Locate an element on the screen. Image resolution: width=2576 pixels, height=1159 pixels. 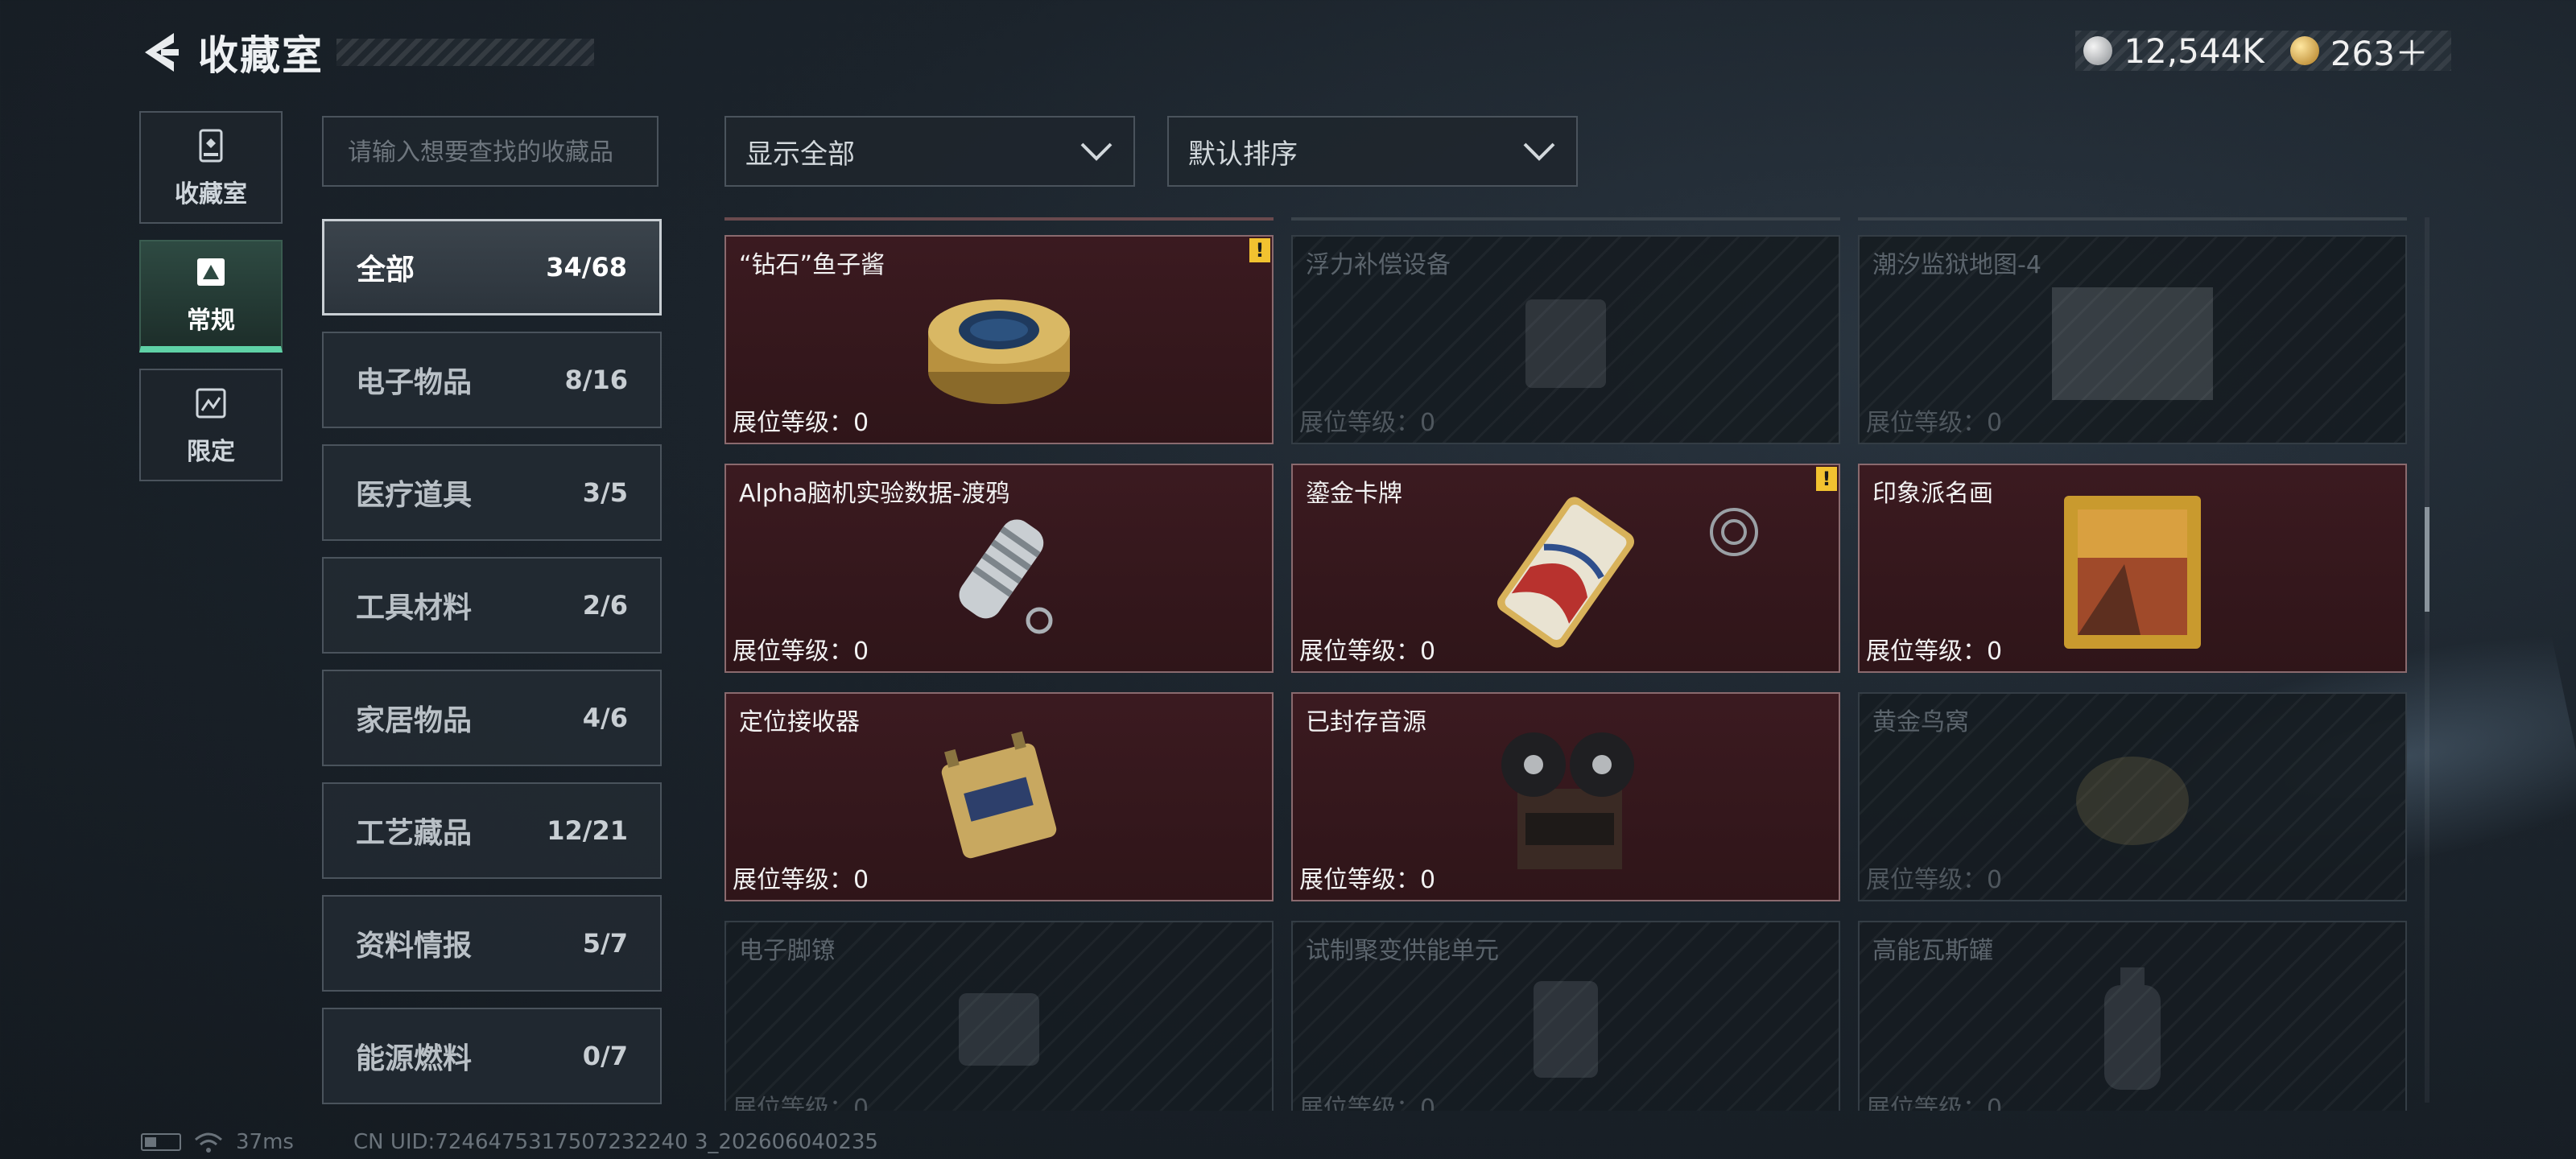
collection-room-icon is located at coordinates (211, 146).